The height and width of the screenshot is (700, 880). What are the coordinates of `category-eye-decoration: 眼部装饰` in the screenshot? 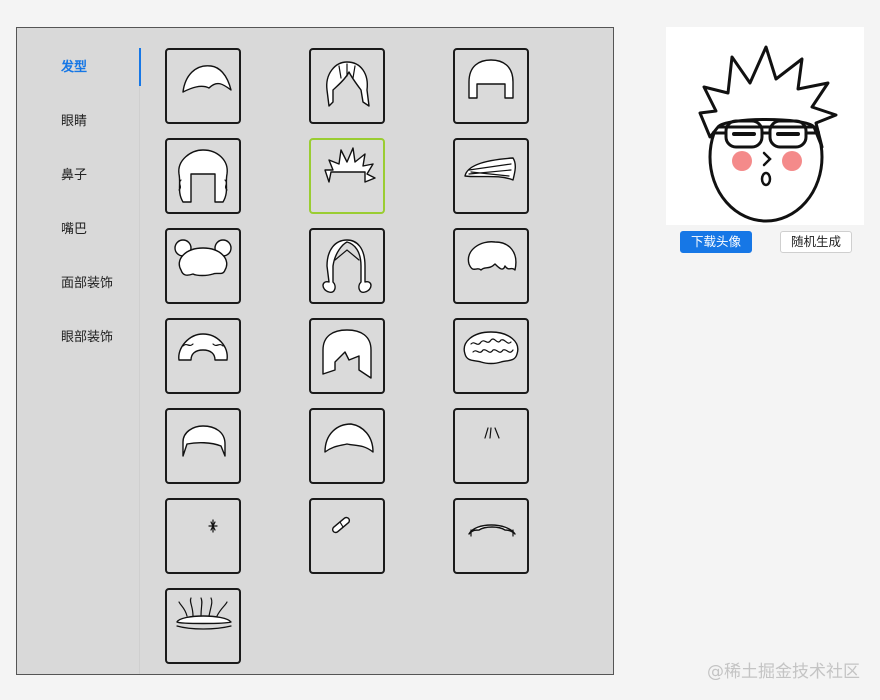 It's located at (87, 338).